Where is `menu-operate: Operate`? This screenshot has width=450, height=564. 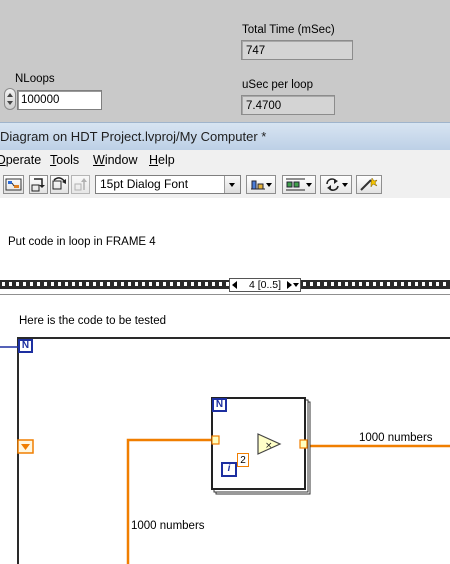
menu-operate: Operate is located at coordinates (20, 160).